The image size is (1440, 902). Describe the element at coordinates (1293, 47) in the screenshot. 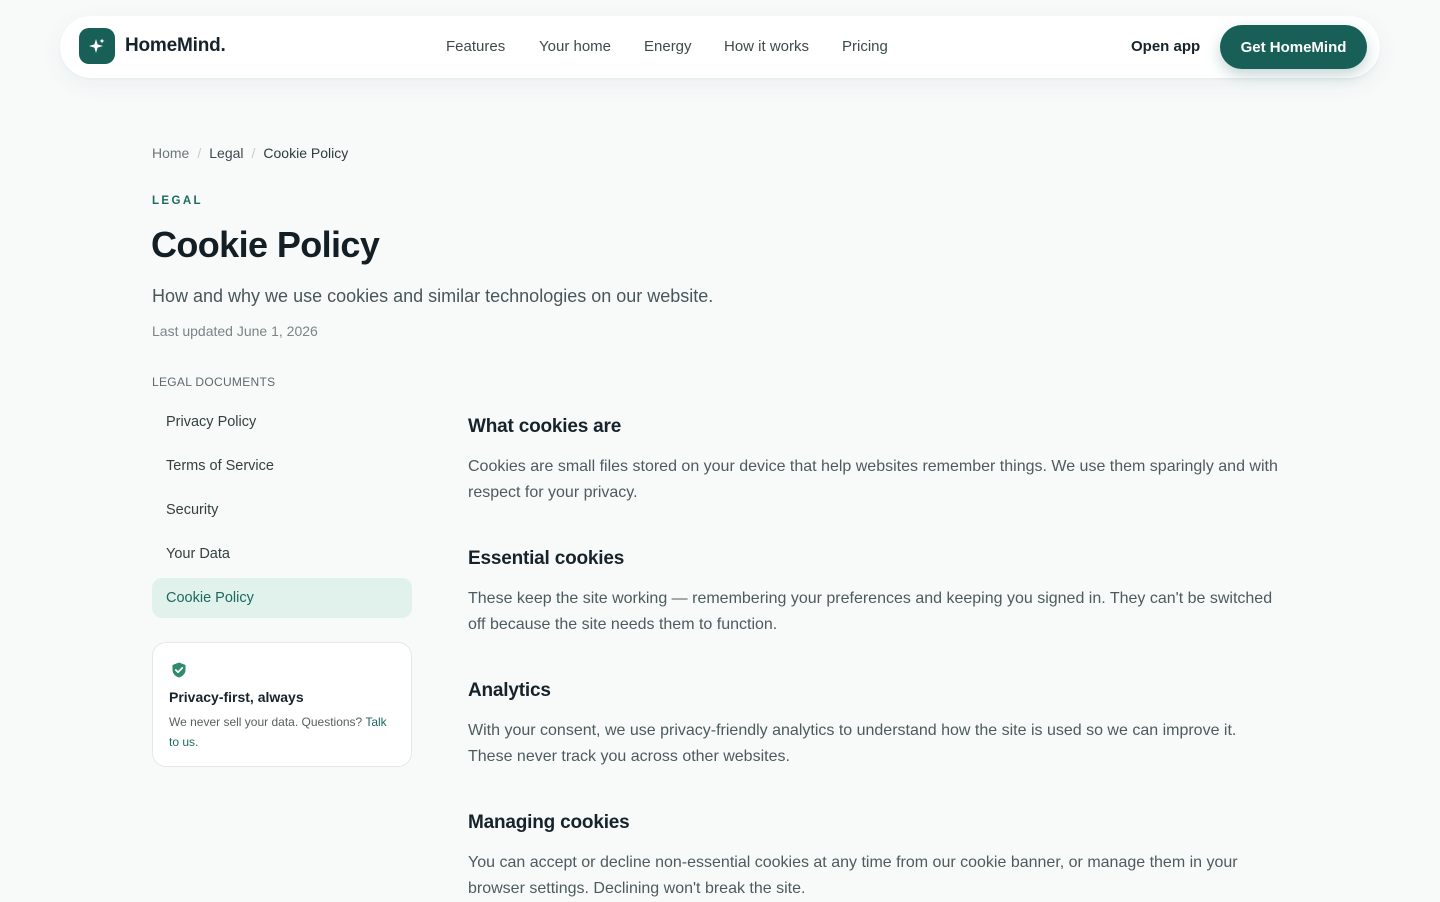

I see `get-homemind-button: Get HomeMind` at that location.